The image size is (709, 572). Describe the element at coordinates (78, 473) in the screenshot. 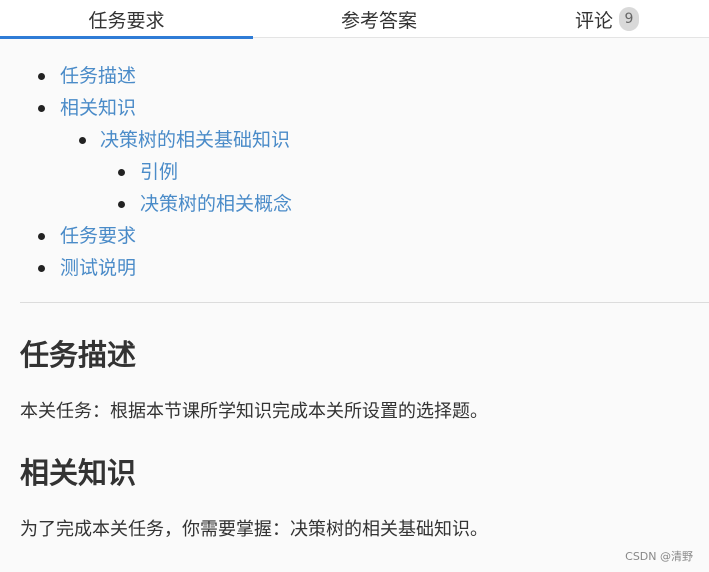

I see `section-title-related-knowledge: 相关知识` at that location.